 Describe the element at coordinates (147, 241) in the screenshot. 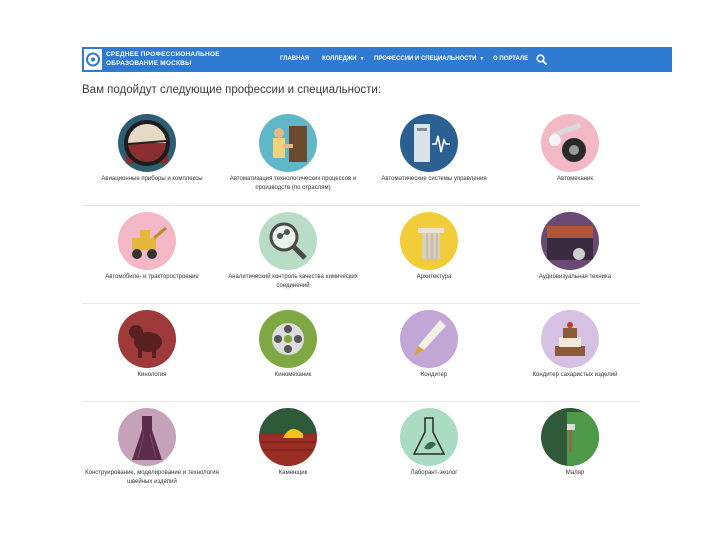

I see `excavator-icon` at that location.